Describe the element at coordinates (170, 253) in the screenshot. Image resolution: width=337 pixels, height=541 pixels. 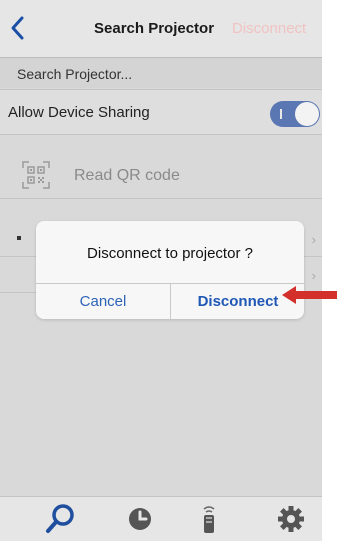
I see `alert-title: Disconnect to projector ?` at that location.